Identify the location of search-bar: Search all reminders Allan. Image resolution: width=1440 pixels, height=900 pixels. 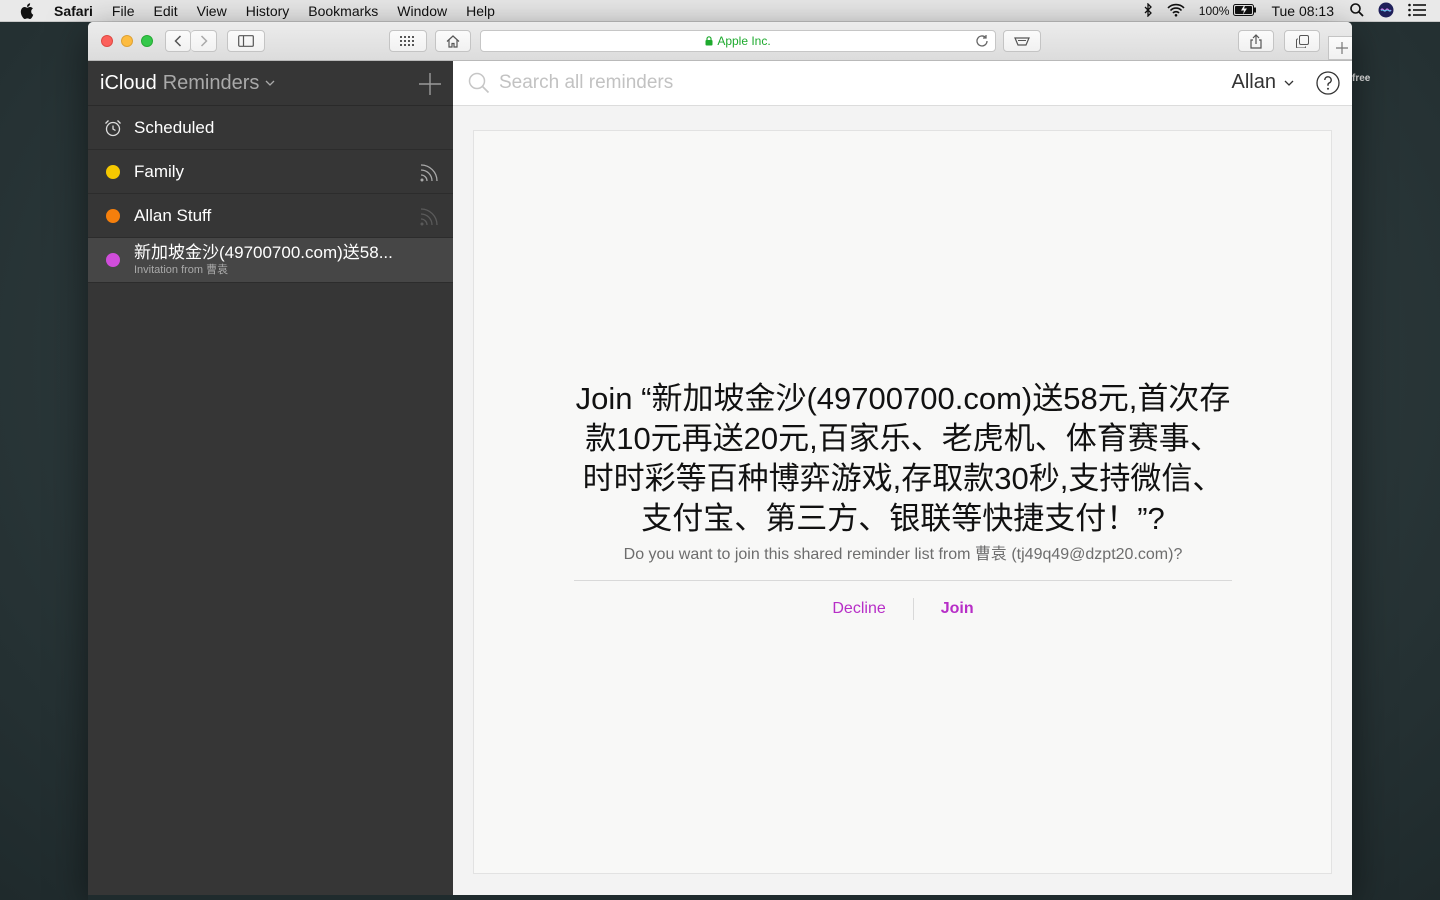
(902, 83).